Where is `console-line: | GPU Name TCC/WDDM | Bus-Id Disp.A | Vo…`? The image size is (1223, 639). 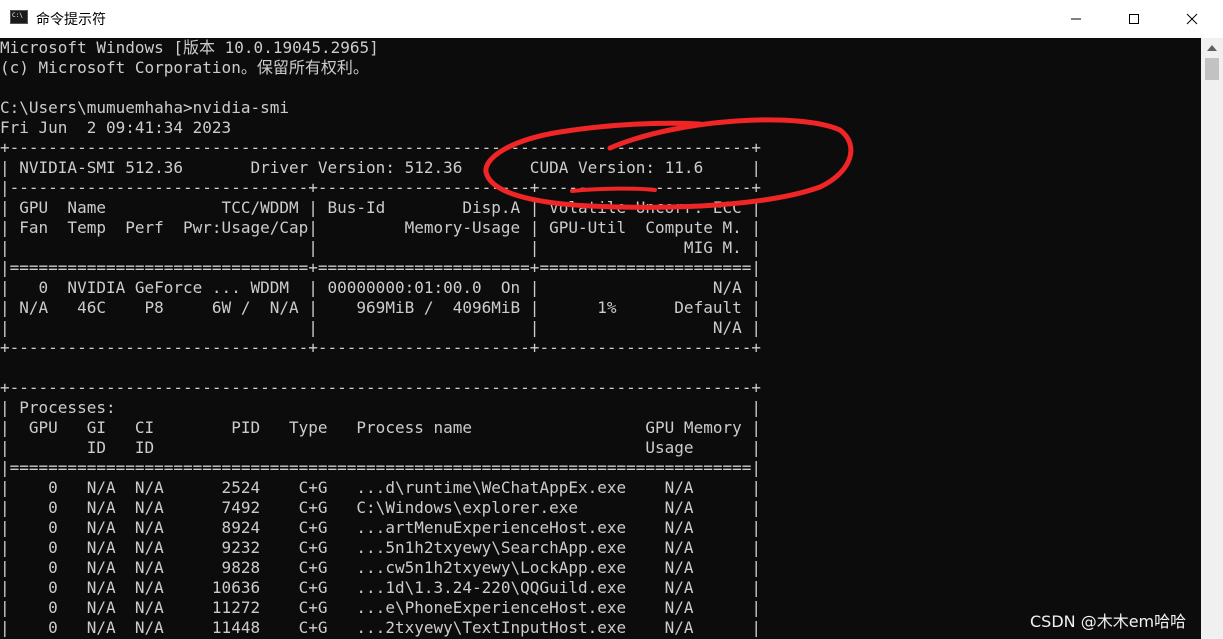
console-line: | GPU Name TCC/WDDM | Bus-Id Disp.A | Vo… is located at coordinates (380, 207).